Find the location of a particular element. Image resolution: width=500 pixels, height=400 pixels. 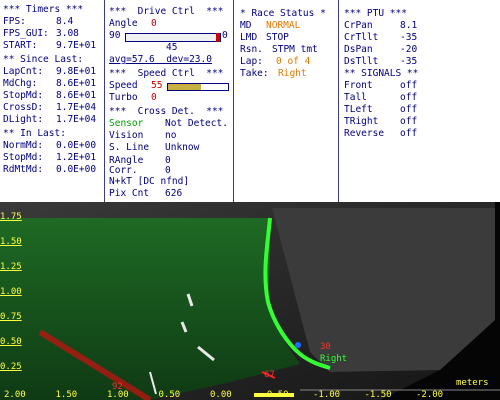

lap-value: 0 of 4 is located at coordinates (293, 61).